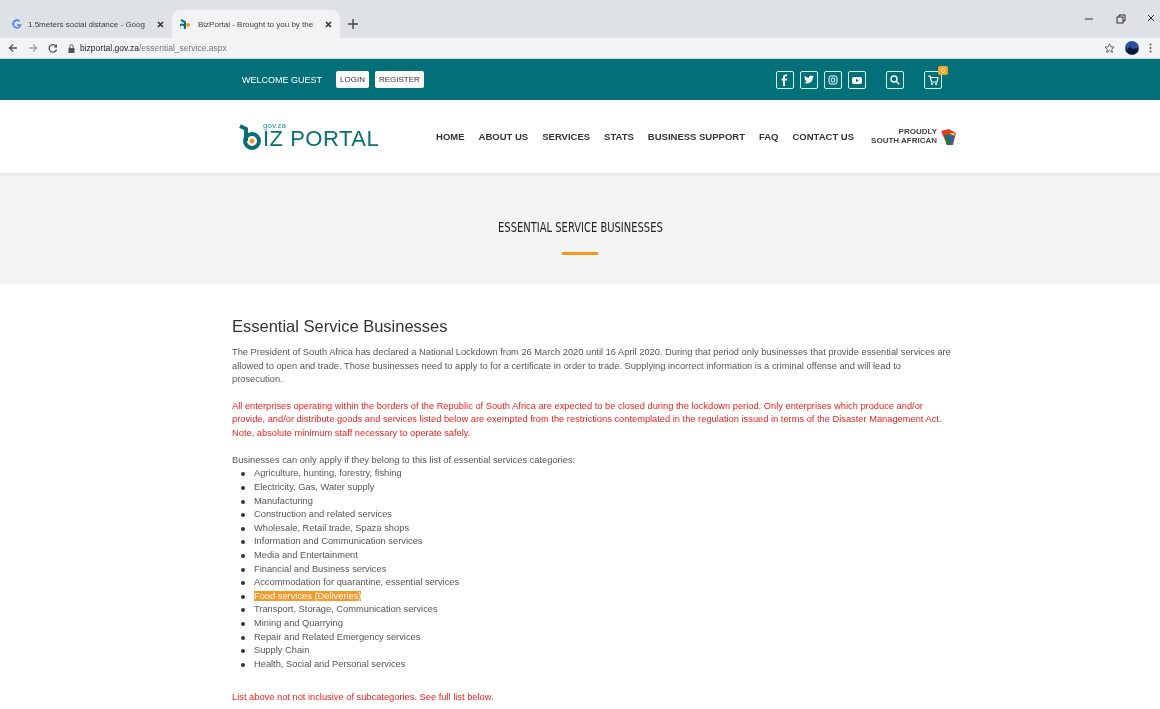 The height and width of the screenshot is (709, 1160). What do you see at coordinates (352, 79) in the screenshot?
I see `login-button: LOGIN` at bounding box center [352, 79].